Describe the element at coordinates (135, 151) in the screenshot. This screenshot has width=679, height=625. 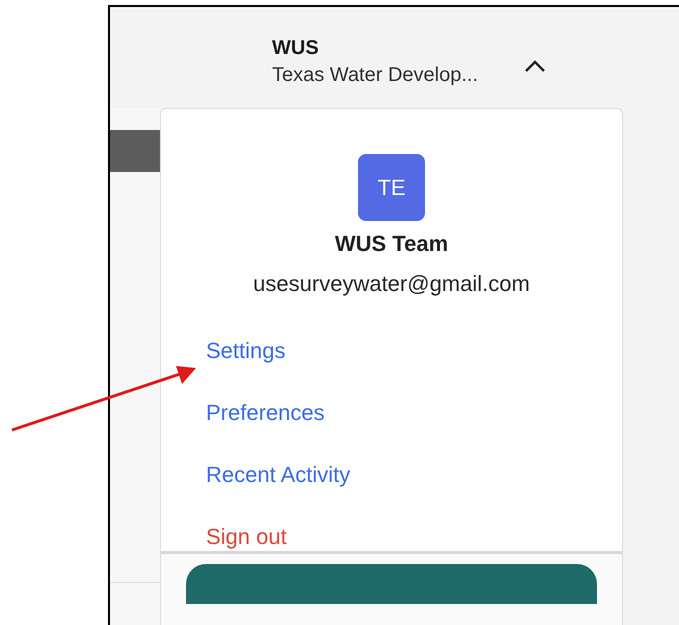
I see `dark-bar` at that location.